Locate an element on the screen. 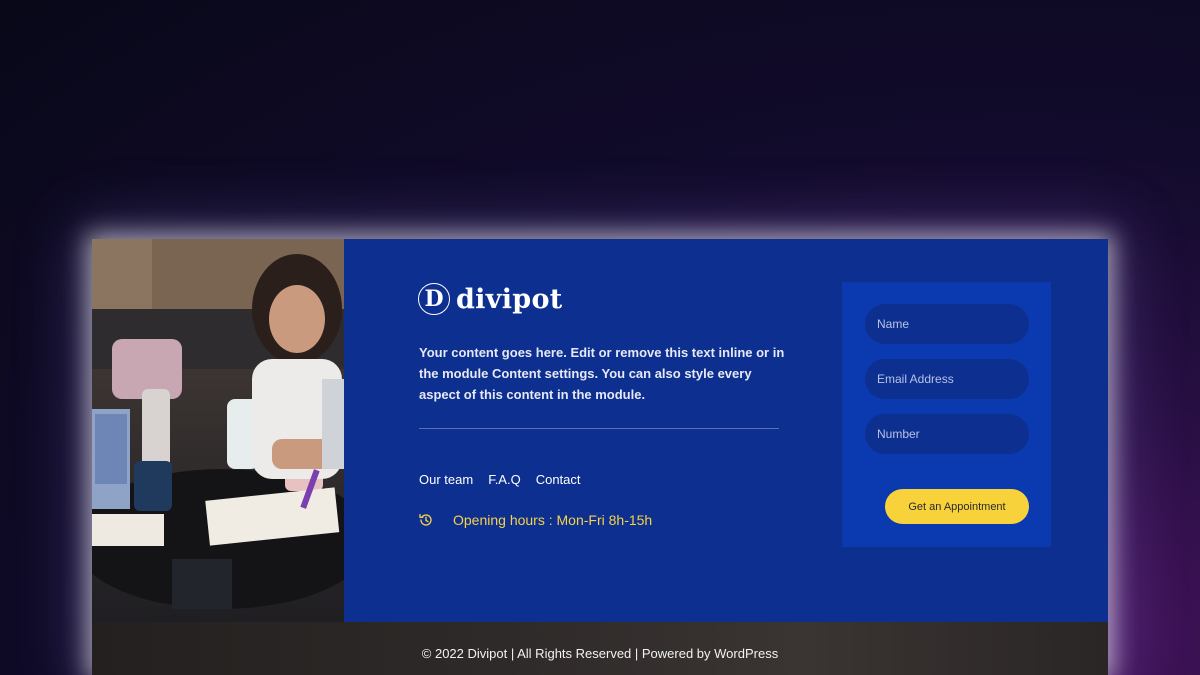 This screenshot has width=1200, height=675. appointment-form: Get an Appointment is located at coordinates (946, 414).